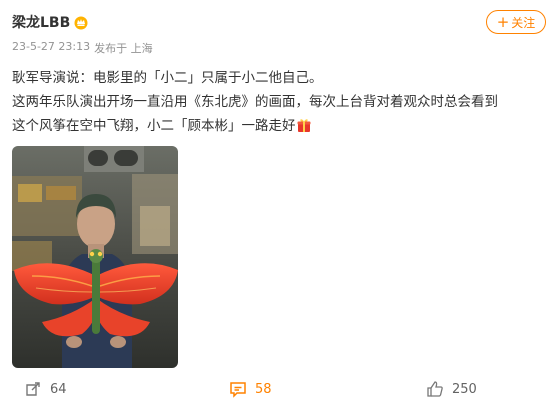 The image size is (560, 413). I want to click on post-meta: 23-5-27 23:13 发布于 上海, so click(82, 48).